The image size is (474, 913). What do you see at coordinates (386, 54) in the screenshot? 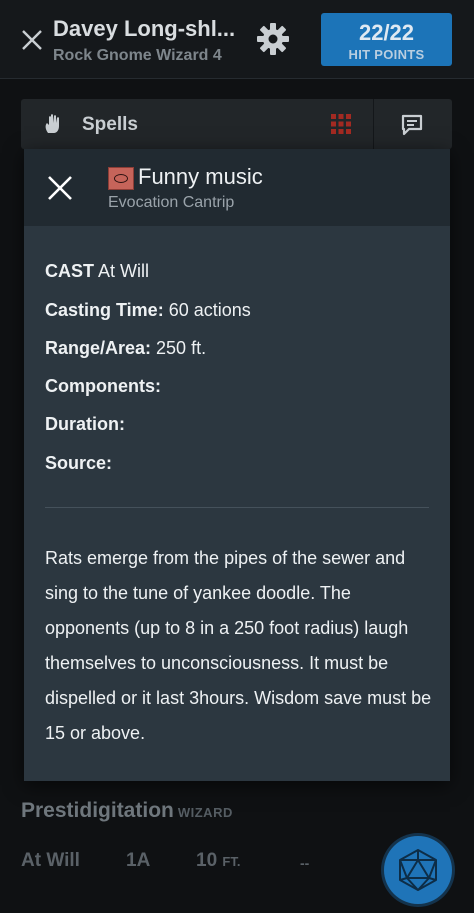
I see `hit-points-label: HIT POINTS` at bounding box center [386, 54].